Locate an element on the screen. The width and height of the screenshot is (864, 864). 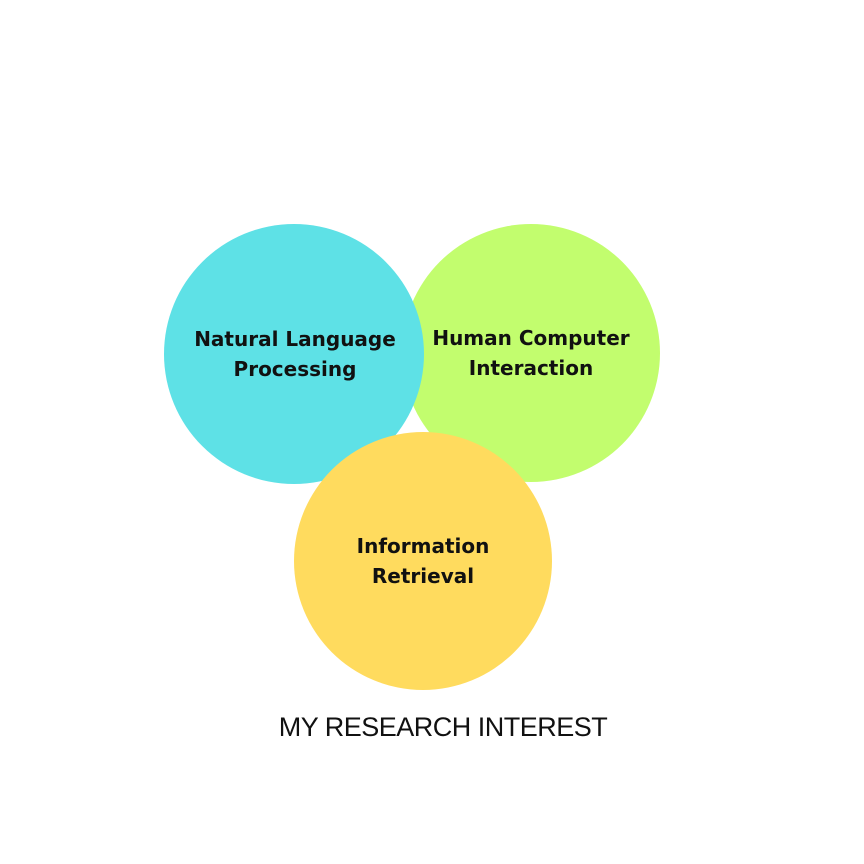
circle-information-retrieval: Information Retrieval is located at coordinates (423, 561).